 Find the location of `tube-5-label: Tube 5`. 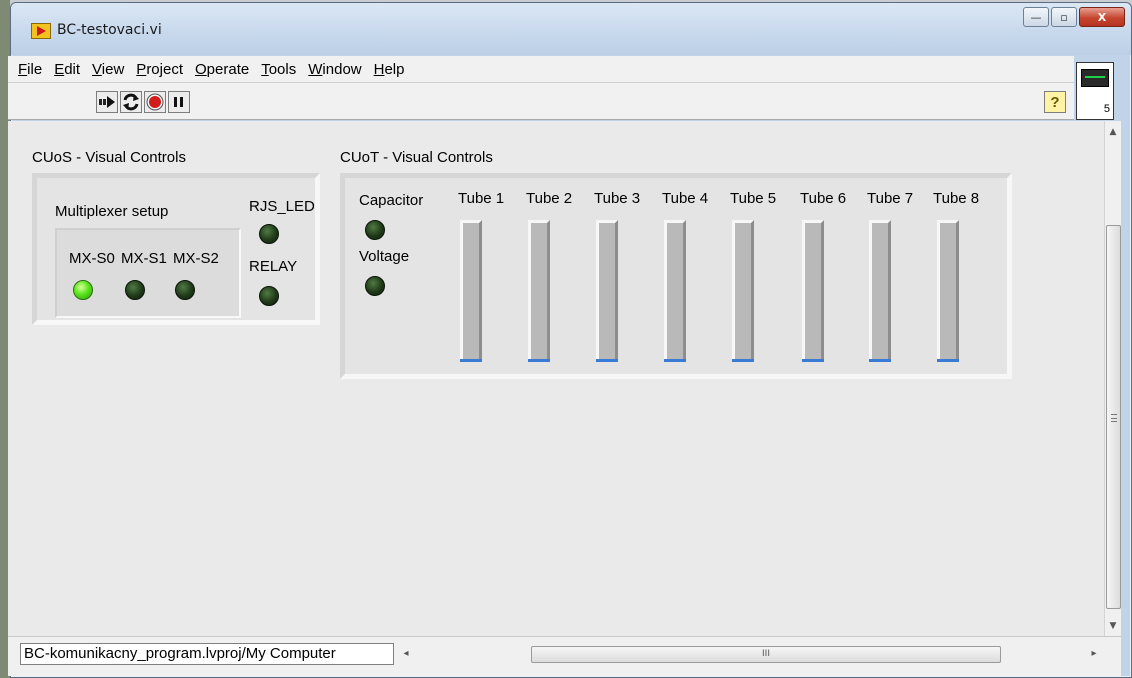

tube-5-label: Tube 5 is located at coordinates (753, 198).